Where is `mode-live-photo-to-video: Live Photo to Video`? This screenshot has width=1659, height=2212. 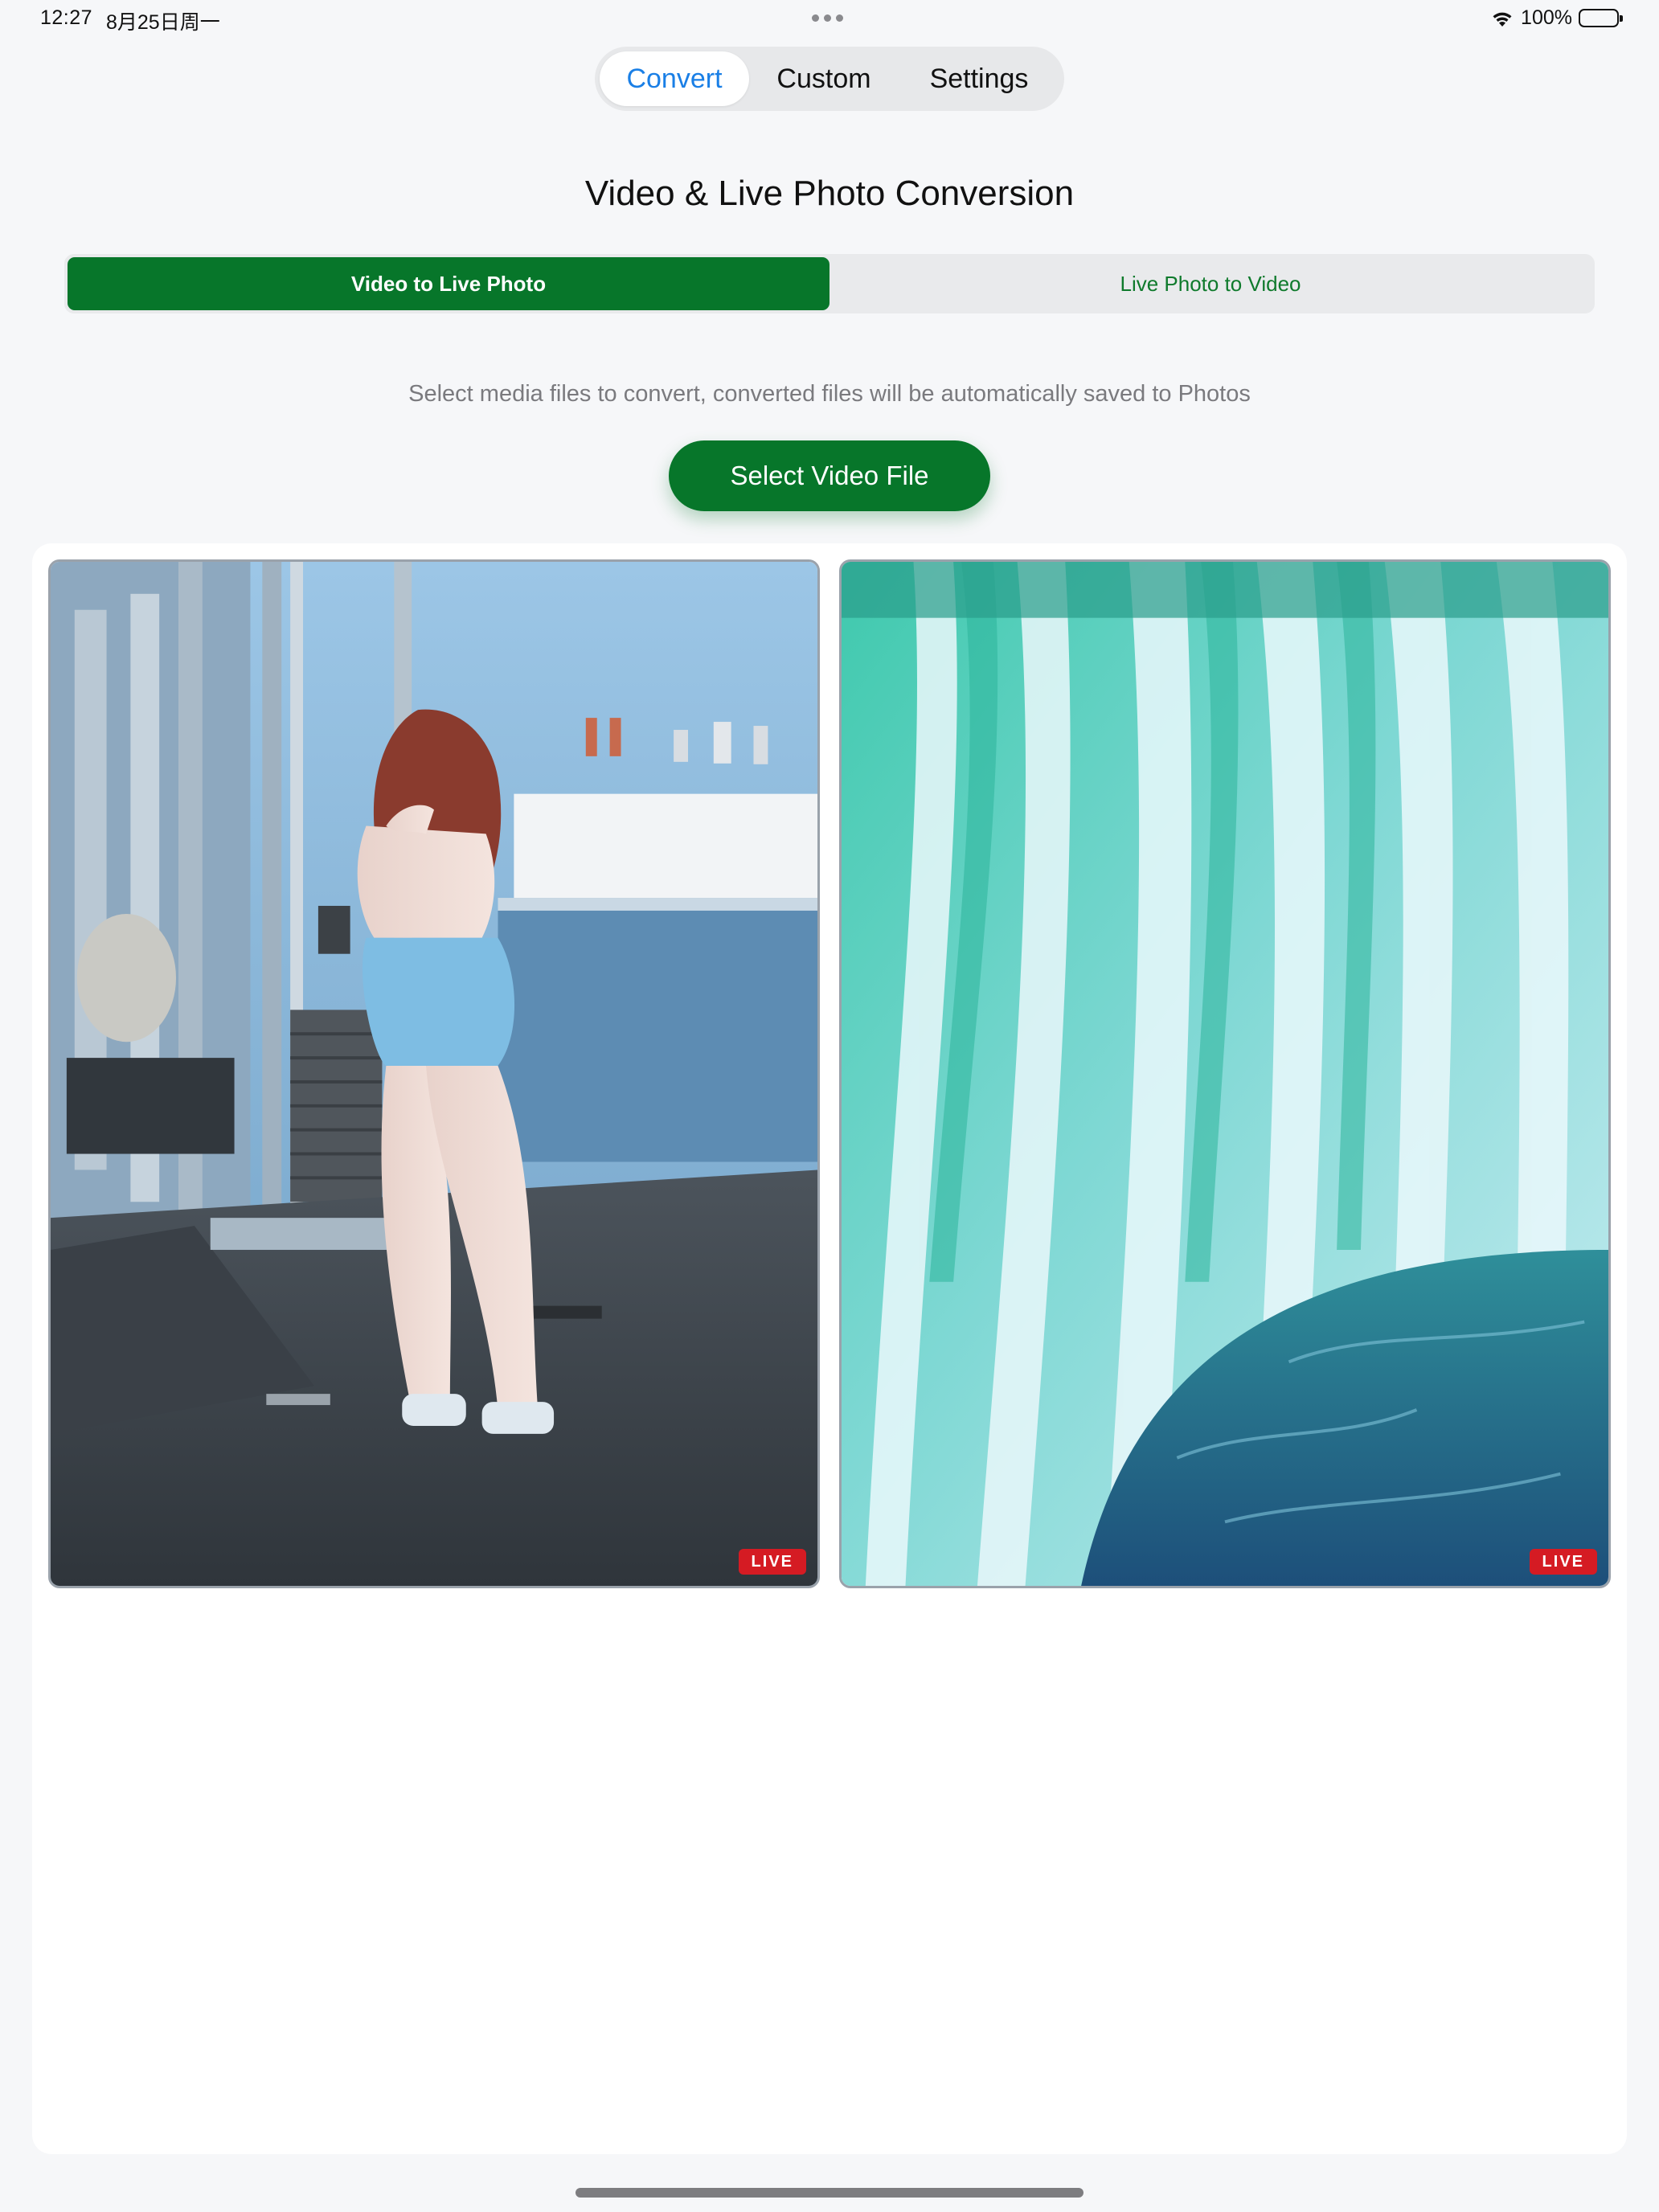 mode-live-photo-to-video: Live Photo to Video is located at coordinates (1210, 283).